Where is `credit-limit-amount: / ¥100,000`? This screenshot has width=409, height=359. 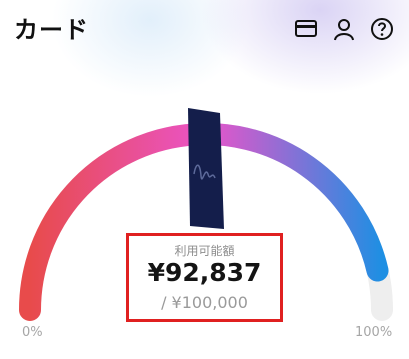 credit-limit-amount: / ¥100,000 is located at coordinates (204, 302).